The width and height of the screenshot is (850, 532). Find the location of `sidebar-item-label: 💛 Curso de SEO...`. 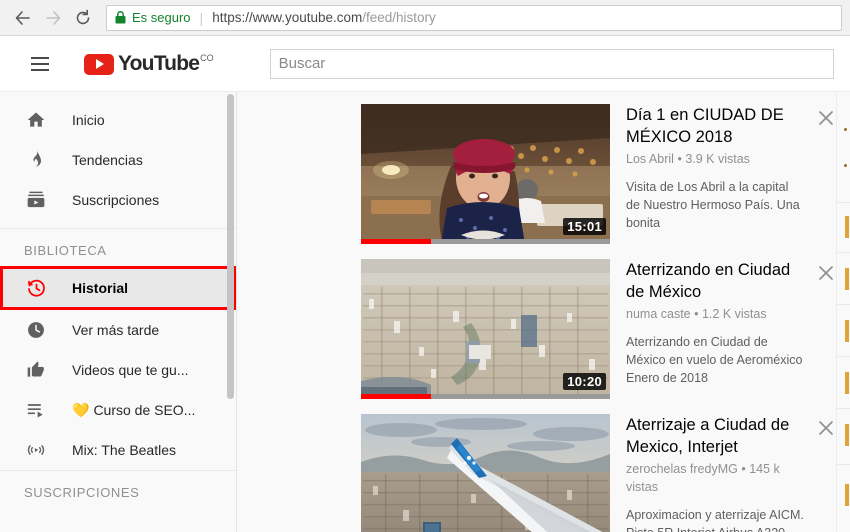

sidebar-item-label: 💛 Curso de SEO... is located at coordinates (133, 410).